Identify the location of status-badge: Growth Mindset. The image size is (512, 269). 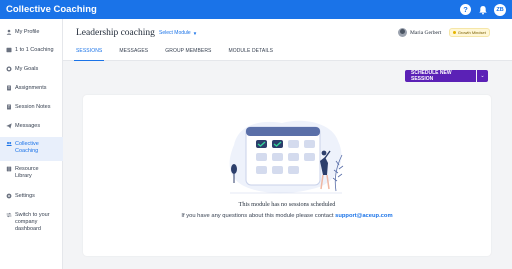
(469, 32).